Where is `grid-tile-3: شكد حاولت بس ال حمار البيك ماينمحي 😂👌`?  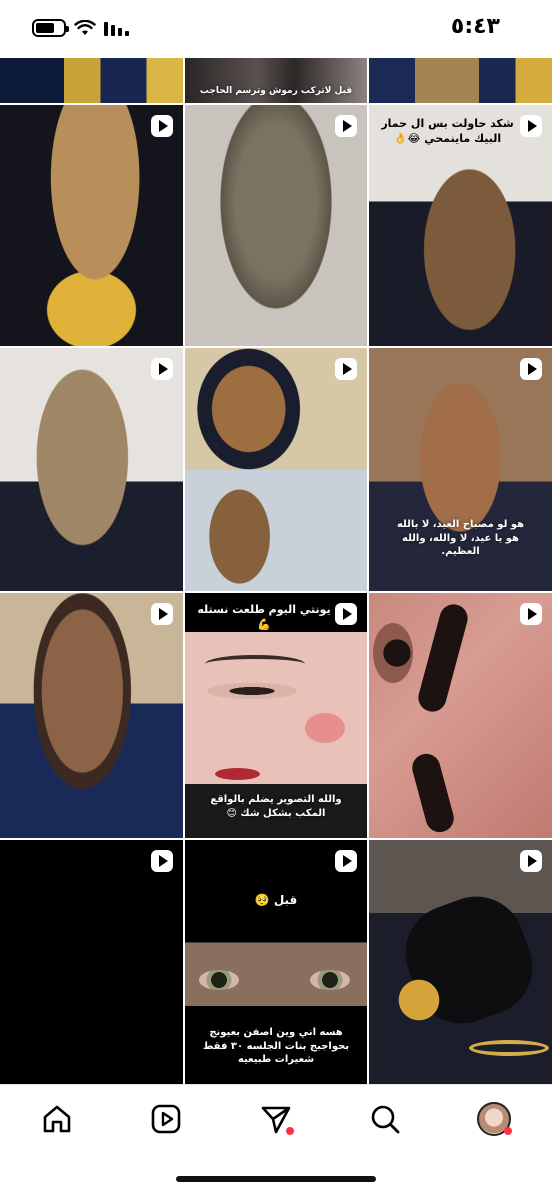 grid-tile-3: شكد حاولت بس ال حمار البيك ماينمحي 😂👌 is located at coordinates (460, 225).